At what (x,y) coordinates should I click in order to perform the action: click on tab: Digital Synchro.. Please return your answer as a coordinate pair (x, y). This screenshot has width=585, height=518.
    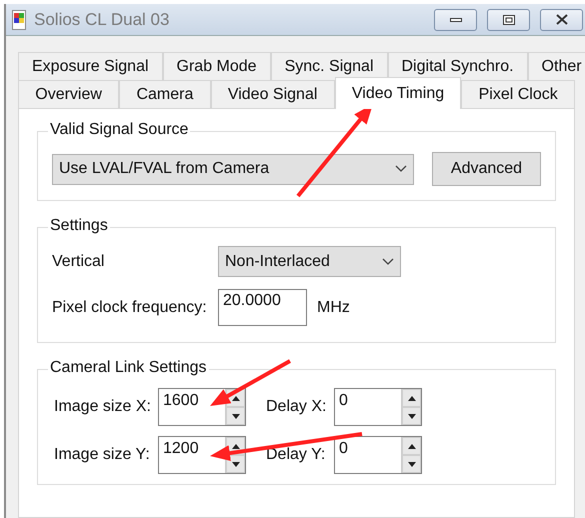
    Looking at the image, I should click on (458, 66).